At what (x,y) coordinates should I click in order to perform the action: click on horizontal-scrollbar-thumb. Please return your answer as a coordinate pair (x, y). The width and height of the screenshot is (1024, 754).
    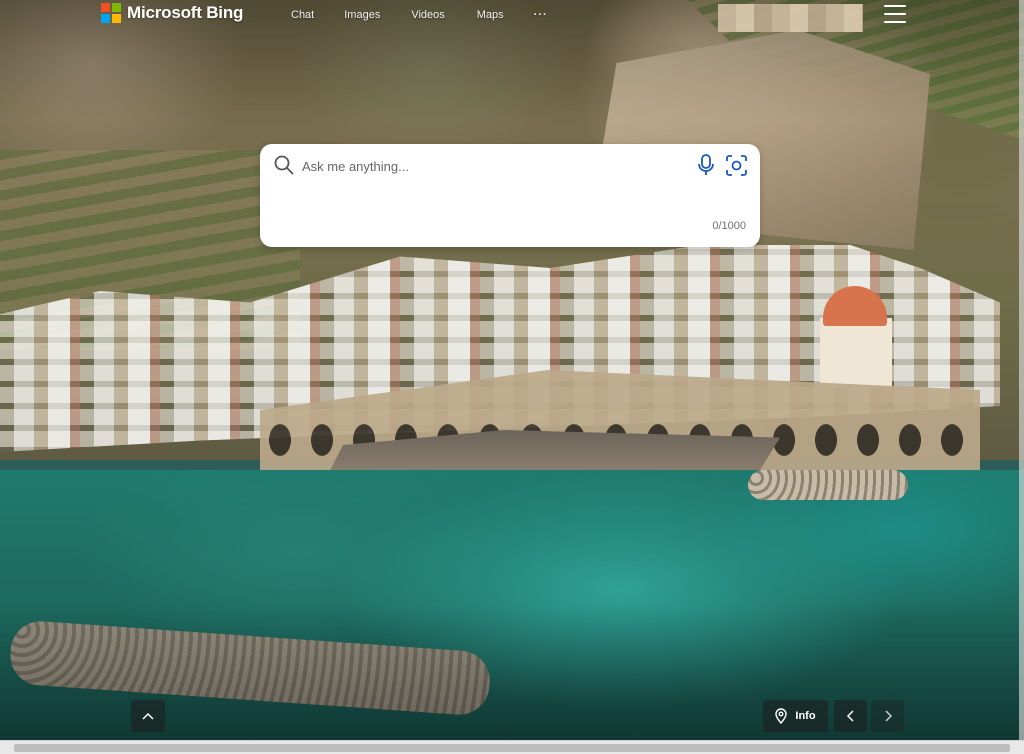
    Looking at the image, I should click on (512, 748).